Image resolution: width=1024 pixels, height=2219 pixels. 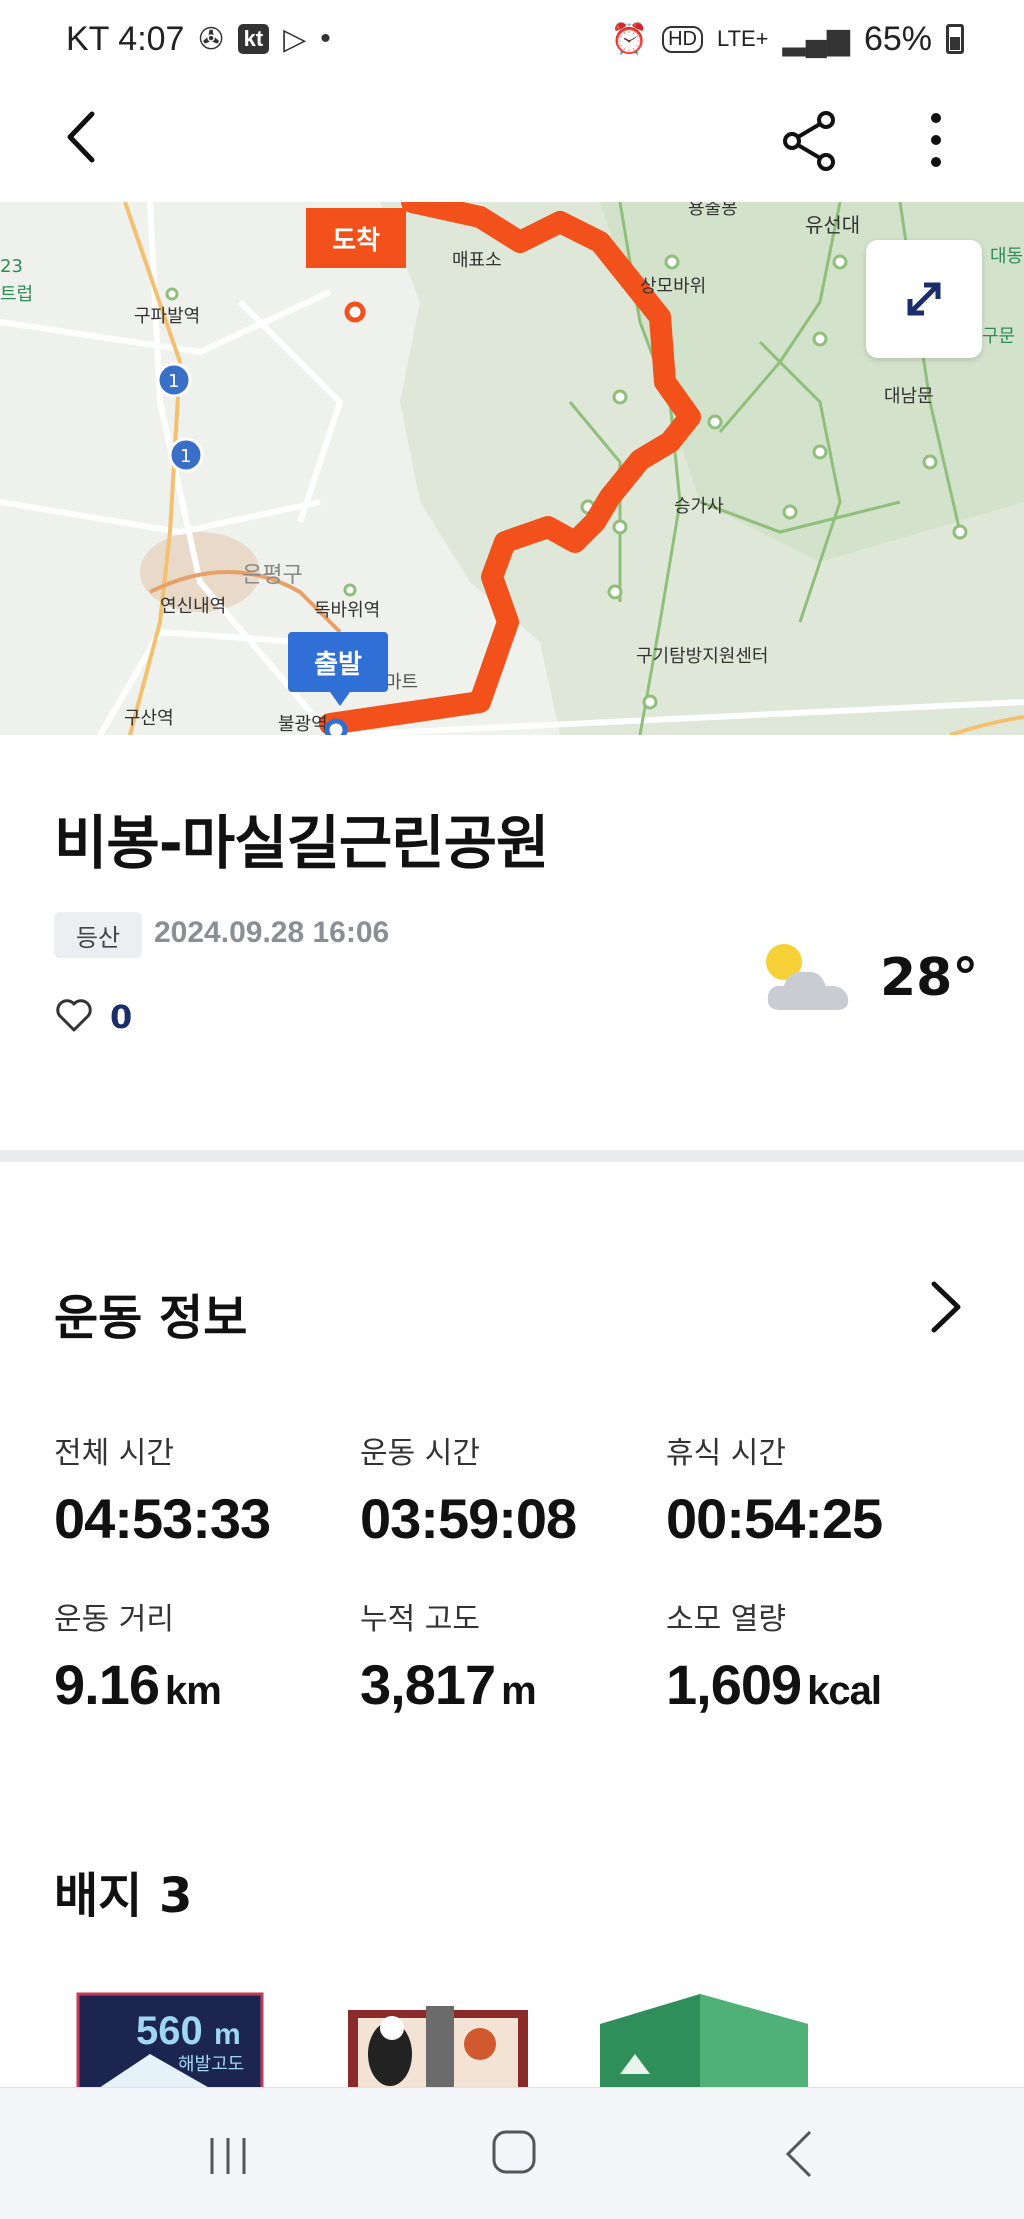 What do you see at coordinates (295, 39) in the screenshot?
I see `play-store-icon: ▷` at bounding box center [295, 39].